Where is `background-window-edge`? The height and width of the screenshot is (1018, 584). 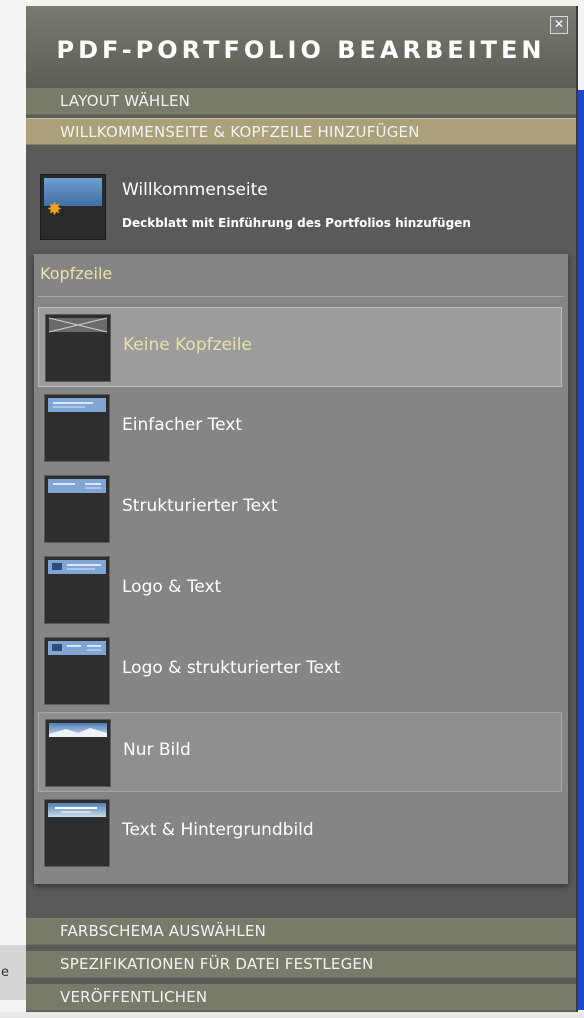
background-window-edge is located at coordinates (580, 550).